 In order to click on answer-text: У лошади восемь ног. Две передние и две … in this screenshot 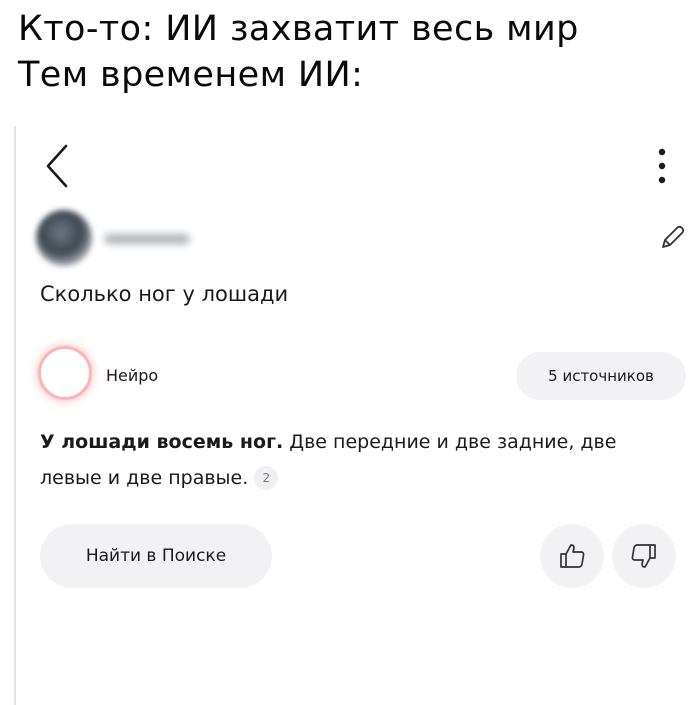, I will do `click(360, 460)`.